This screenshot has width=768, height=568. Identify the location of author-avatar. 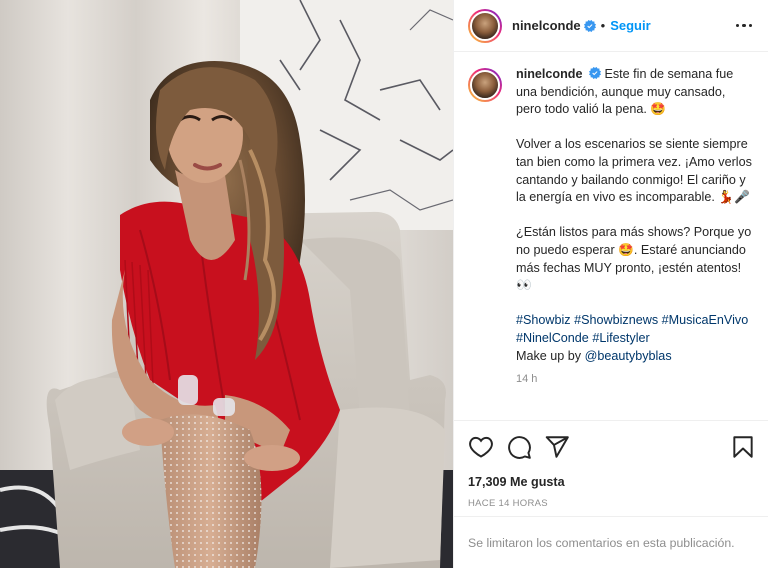
(485, 25).